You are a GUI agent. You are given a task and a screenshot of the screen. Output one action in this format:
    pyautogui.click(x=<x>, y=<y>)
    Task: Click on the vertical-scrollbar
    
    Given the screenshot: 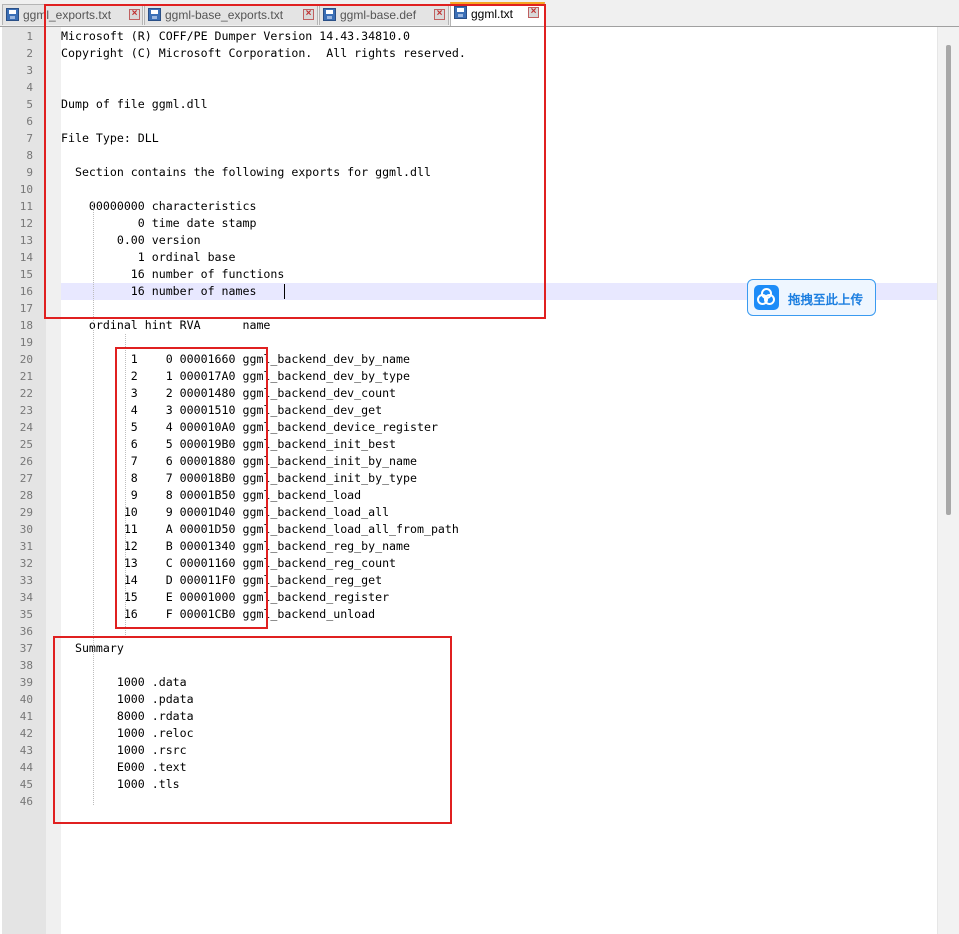 What is the action you would take?
    pyautogui.click(x=948, y=480)
    